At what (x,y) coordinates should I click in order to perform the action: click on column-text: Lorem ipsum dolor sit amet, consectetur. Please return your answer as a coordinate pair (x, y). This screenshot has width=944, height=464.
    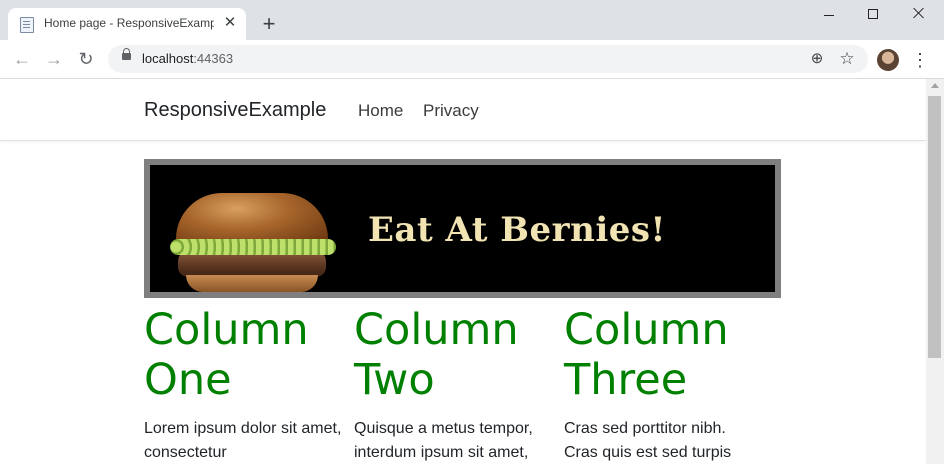
    Looking at the image, I should click on (243, 440).